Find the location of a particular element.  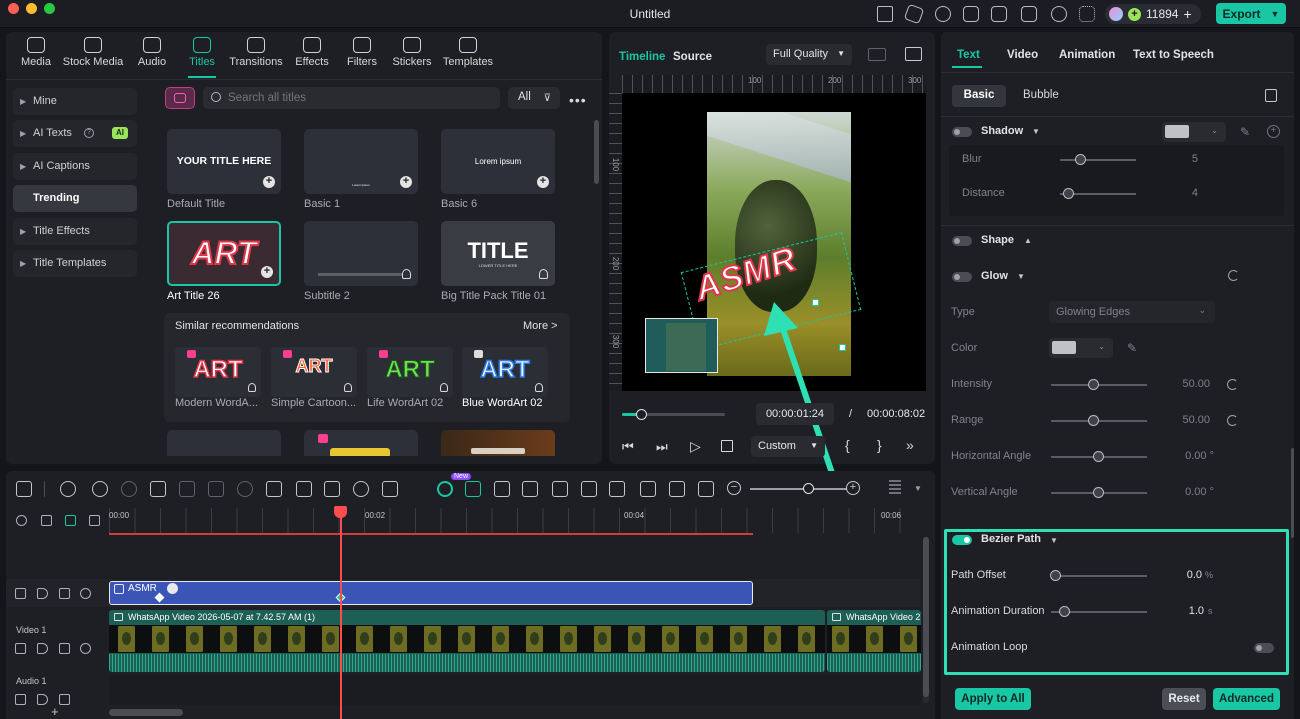

mute-icon is located at coordinates (64, 593).